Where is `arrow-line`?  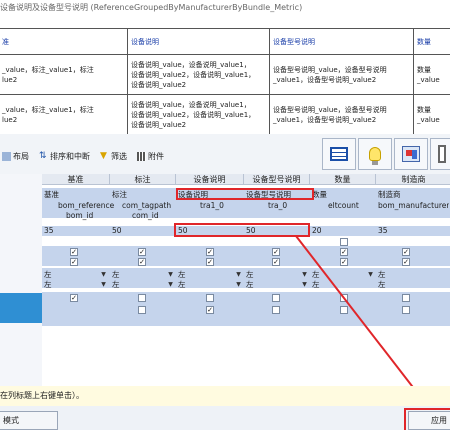 arrow-line is located at coordinates (362, 322).